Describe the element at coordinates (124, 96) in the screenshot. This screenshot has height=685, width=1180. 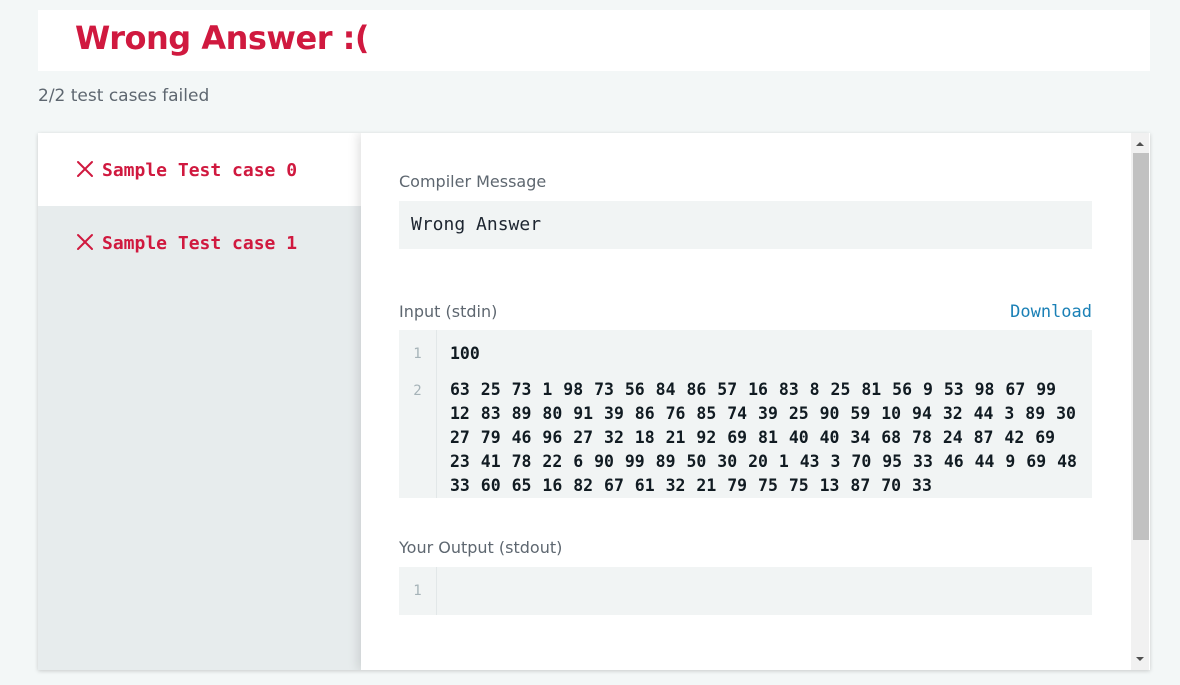
I see `test-summary: 2/2 test cases failed` at that location.